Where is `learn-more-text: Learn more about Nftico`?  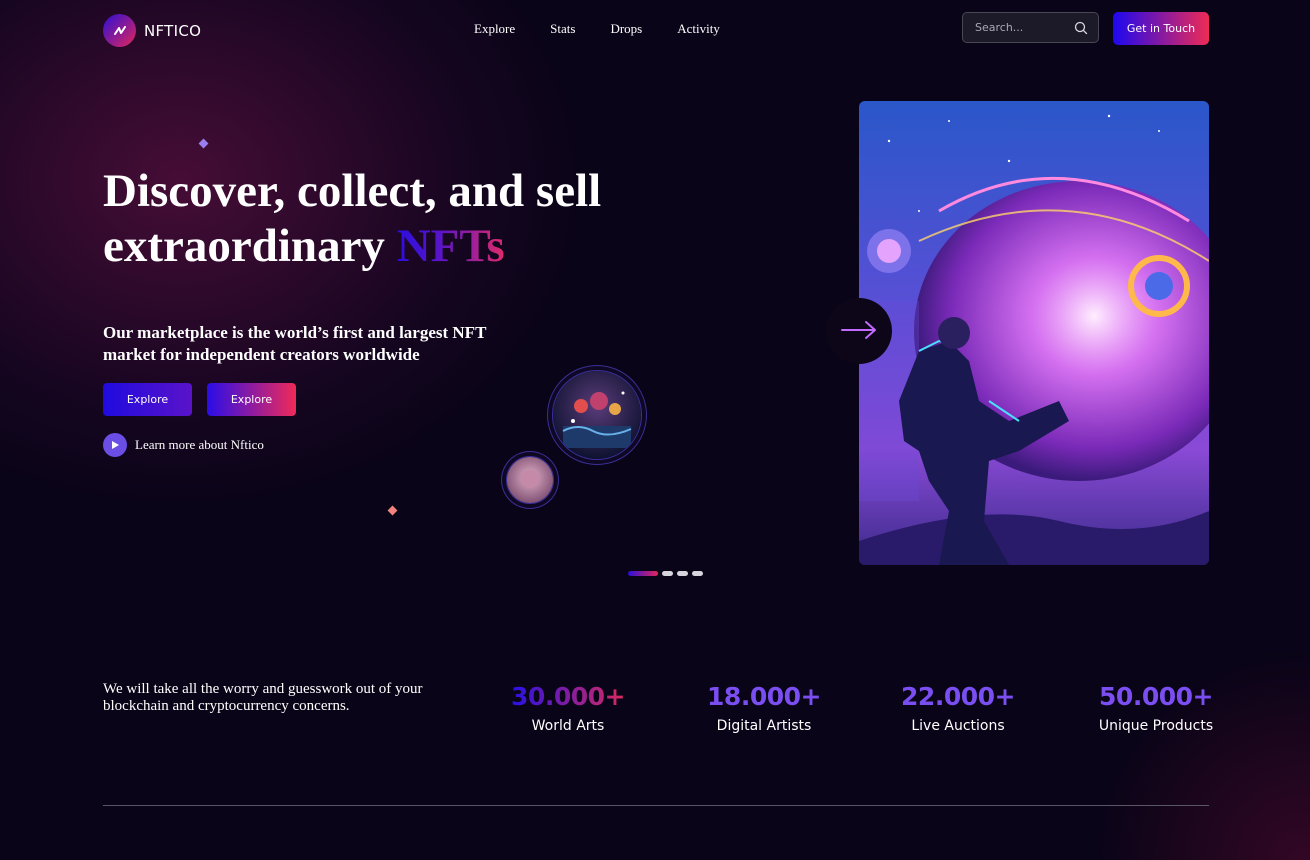
learn-more-text: Learn more about Nftico is located at coordinates (199, 444).